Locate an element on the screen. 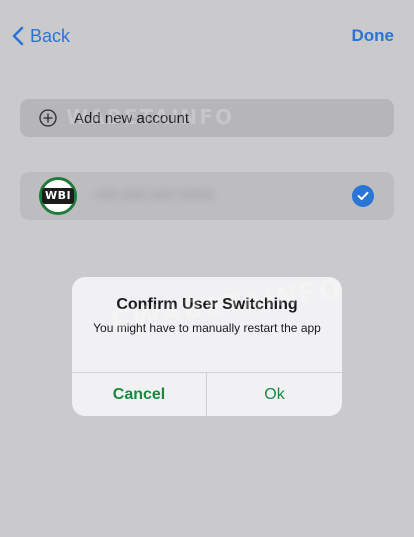 Image resolution: width=414 pixels, height=537 pixels. back-label: Back is located at coordinates (50, 35).